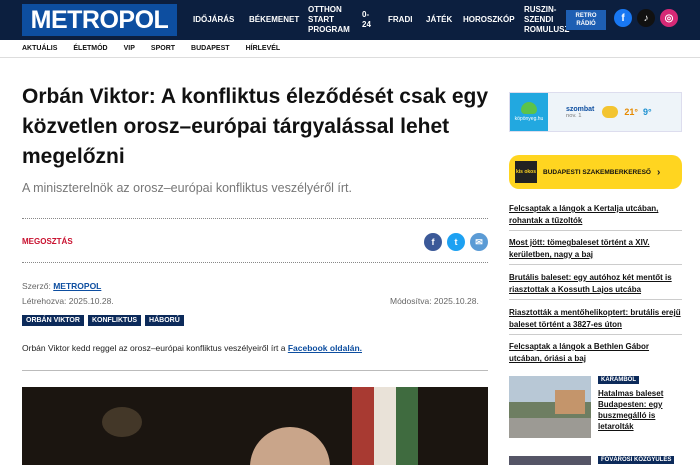 Image resolution: width=700 pixels, height=465 pixels. What do you see at coordinates (36, 286) in the screenshot?
I see `author-label: Szerző:` at bounding box center [36, 286].